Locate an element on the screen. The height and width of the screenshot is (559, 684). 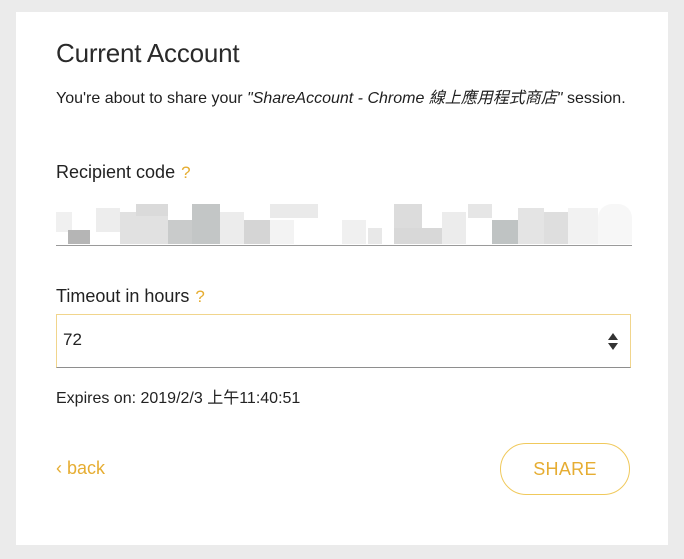
recipient-code-field is located at coordinates (344, 222).